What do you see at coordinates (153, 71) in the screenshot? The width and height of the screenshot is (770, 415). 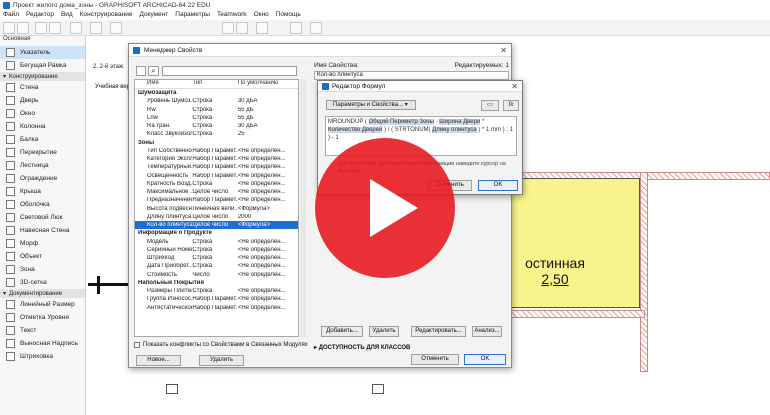 I see `search-icon: ⌕` at bounding box center [153, 71].